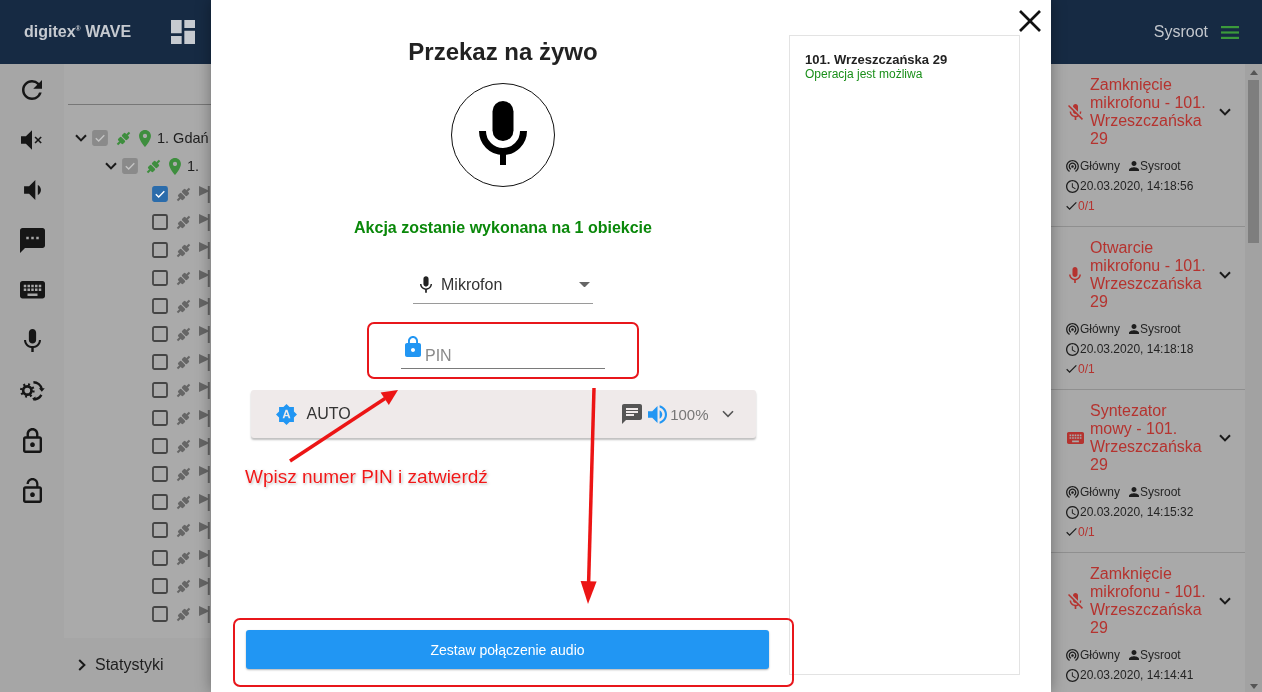  I want to click on tree-label: 1. Gdań, so click(183, 138).